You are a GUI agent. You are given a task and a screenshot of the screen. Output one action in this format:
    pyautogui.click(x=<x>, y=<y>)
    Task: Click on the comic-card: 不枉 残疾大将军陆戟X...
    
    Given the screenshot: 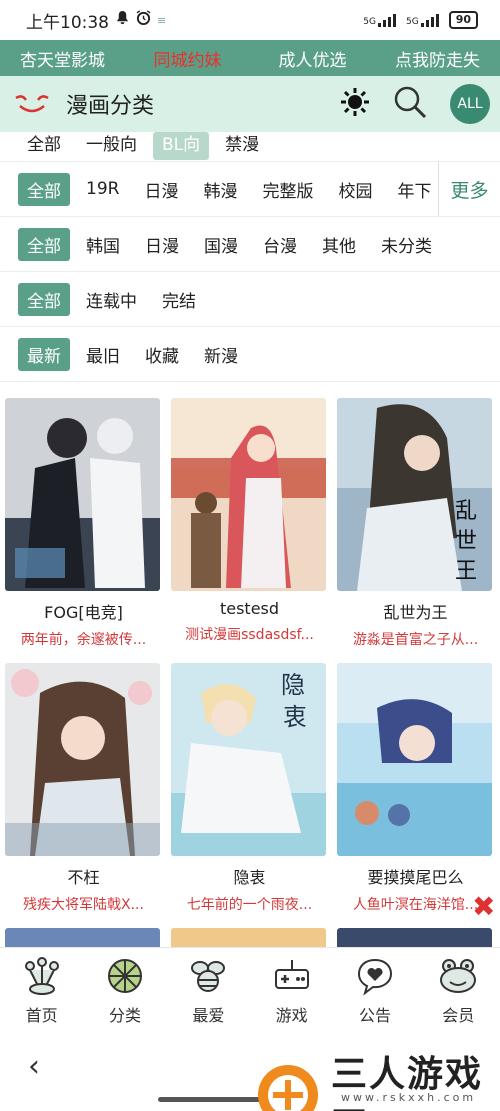 What is the action you would take?
    pyautogui.click(x=83, y=788)
    